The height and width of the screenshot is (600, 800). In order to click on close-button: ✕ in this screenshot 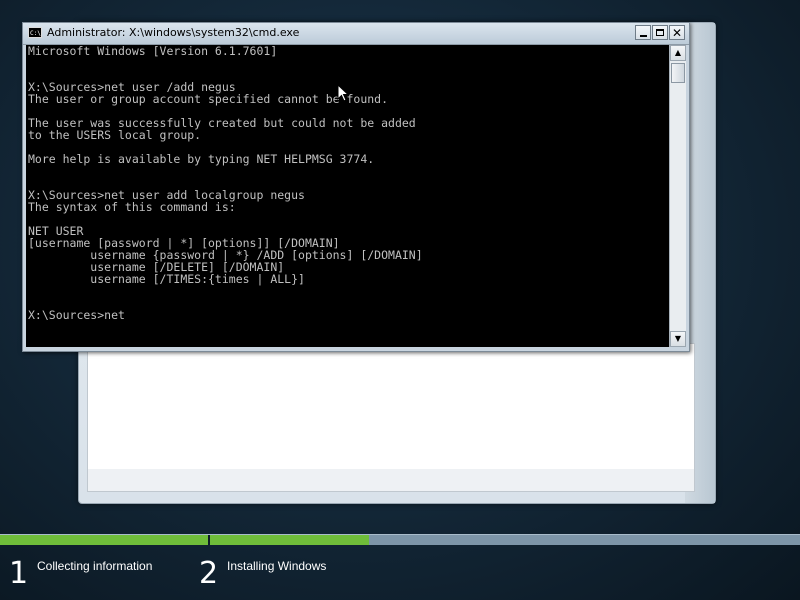, I will do `click(677, 32)`.